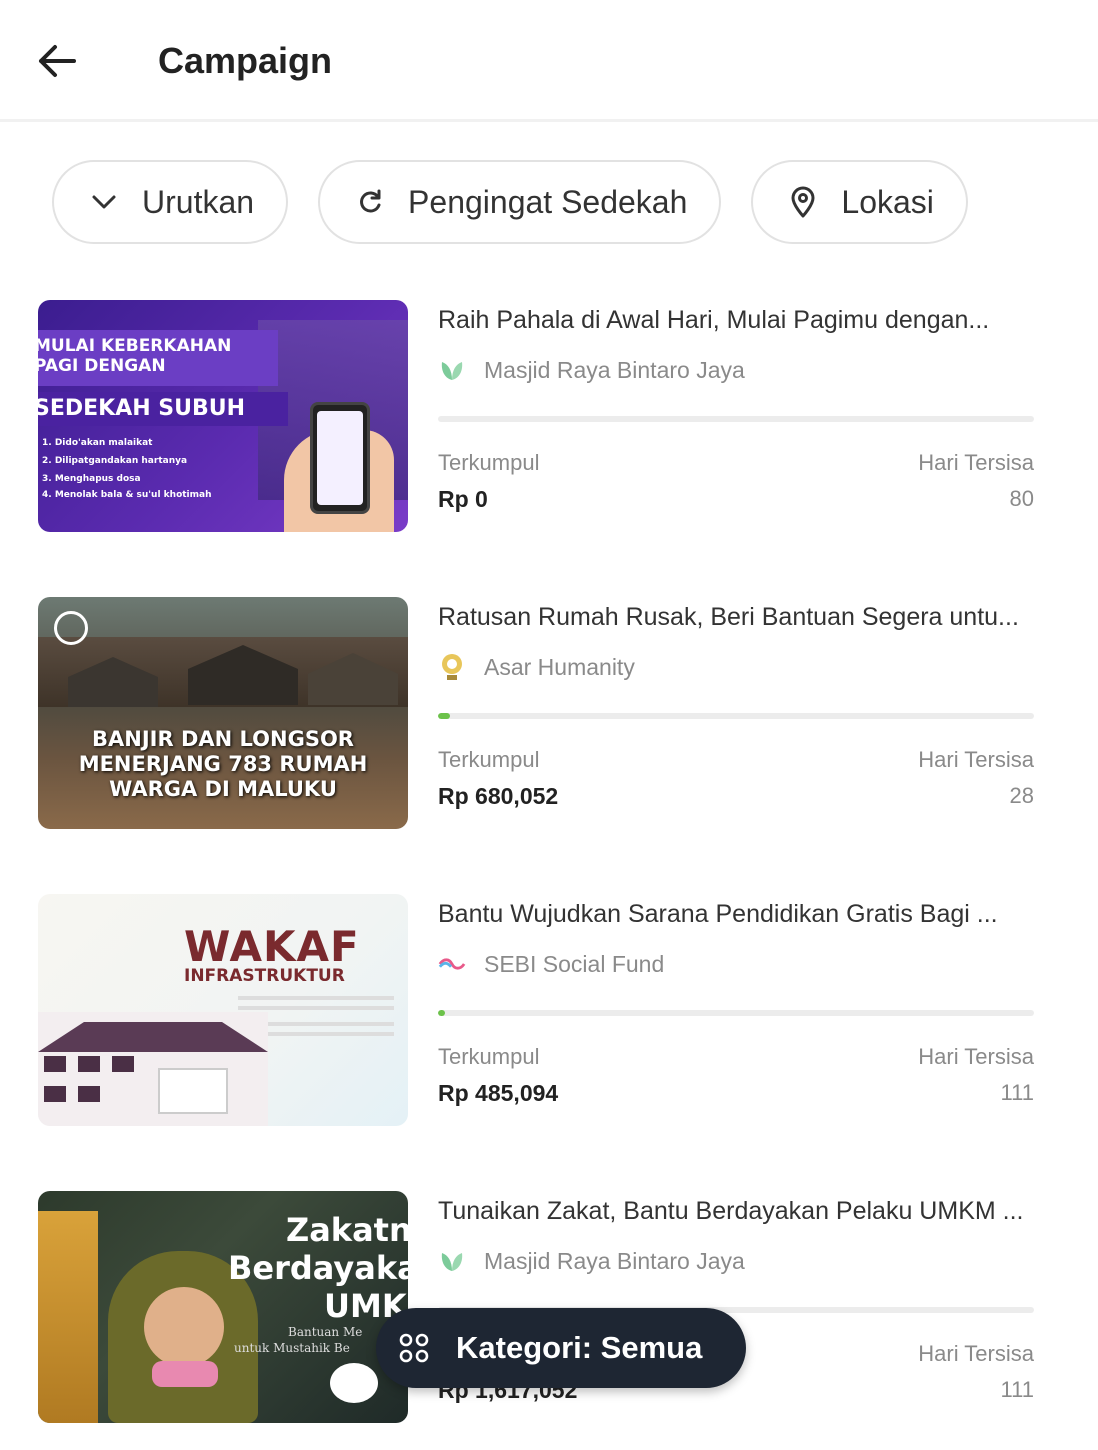 The width and height of the screenshot is (1098, 1450). What do you see at coordinates (264, 976) in the screenshot?
I see `thumb-text: INFRASTRUKTUR` at bounding box center [264, 976].